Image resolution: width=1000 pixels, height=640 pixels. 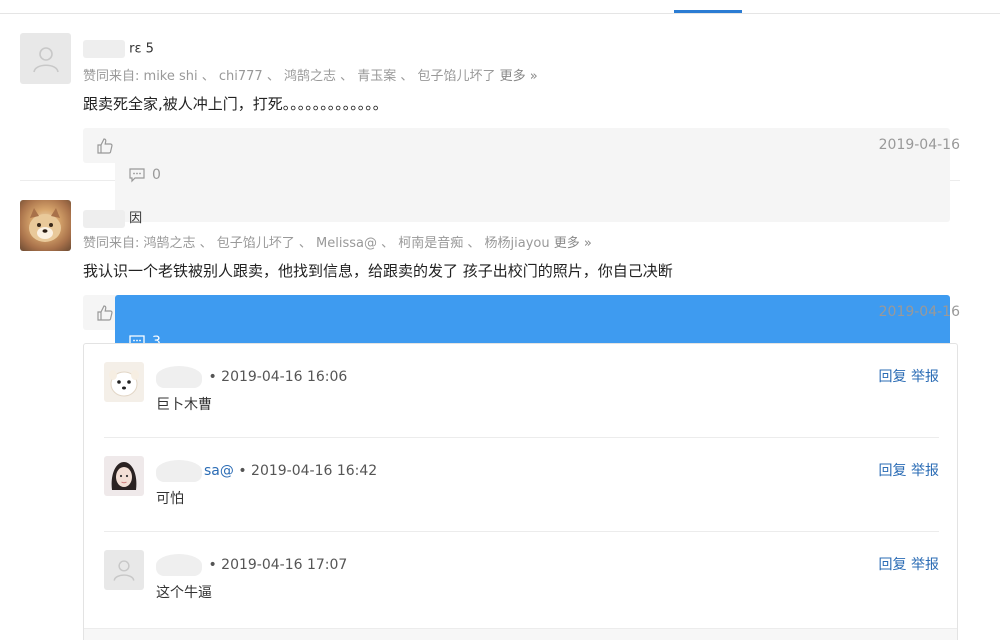 I want to click on username-text: 因, so click(x=135, y=218).